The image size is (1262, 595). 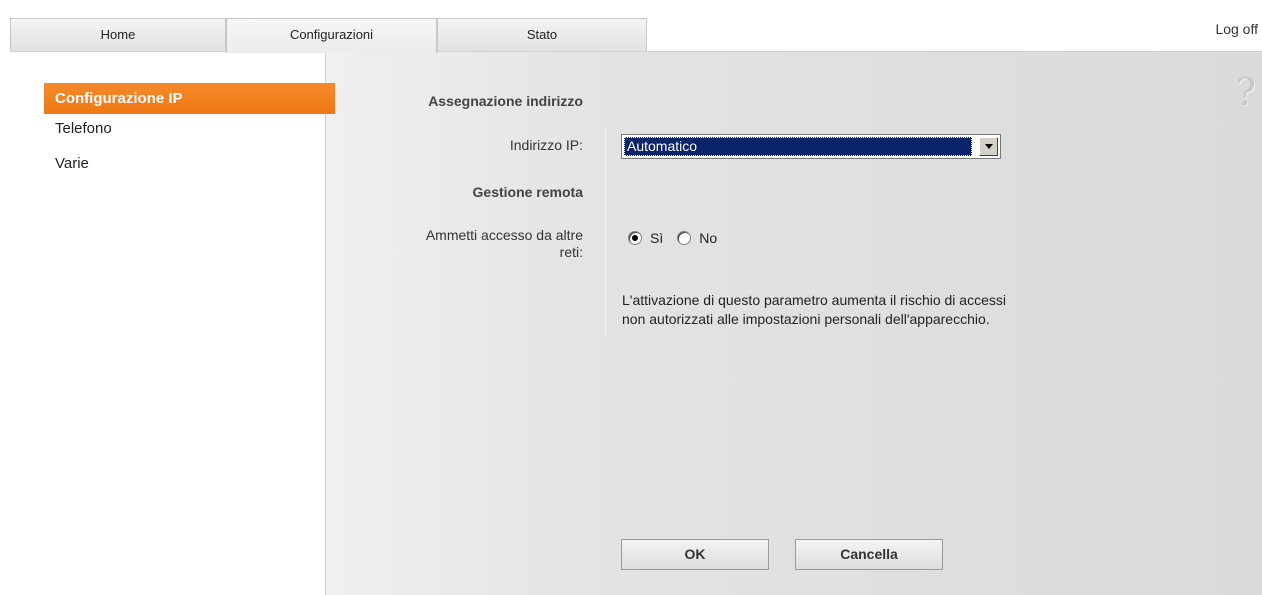 I want to click on remote-access-label-line2: reti:, so click(x=571, y=252).